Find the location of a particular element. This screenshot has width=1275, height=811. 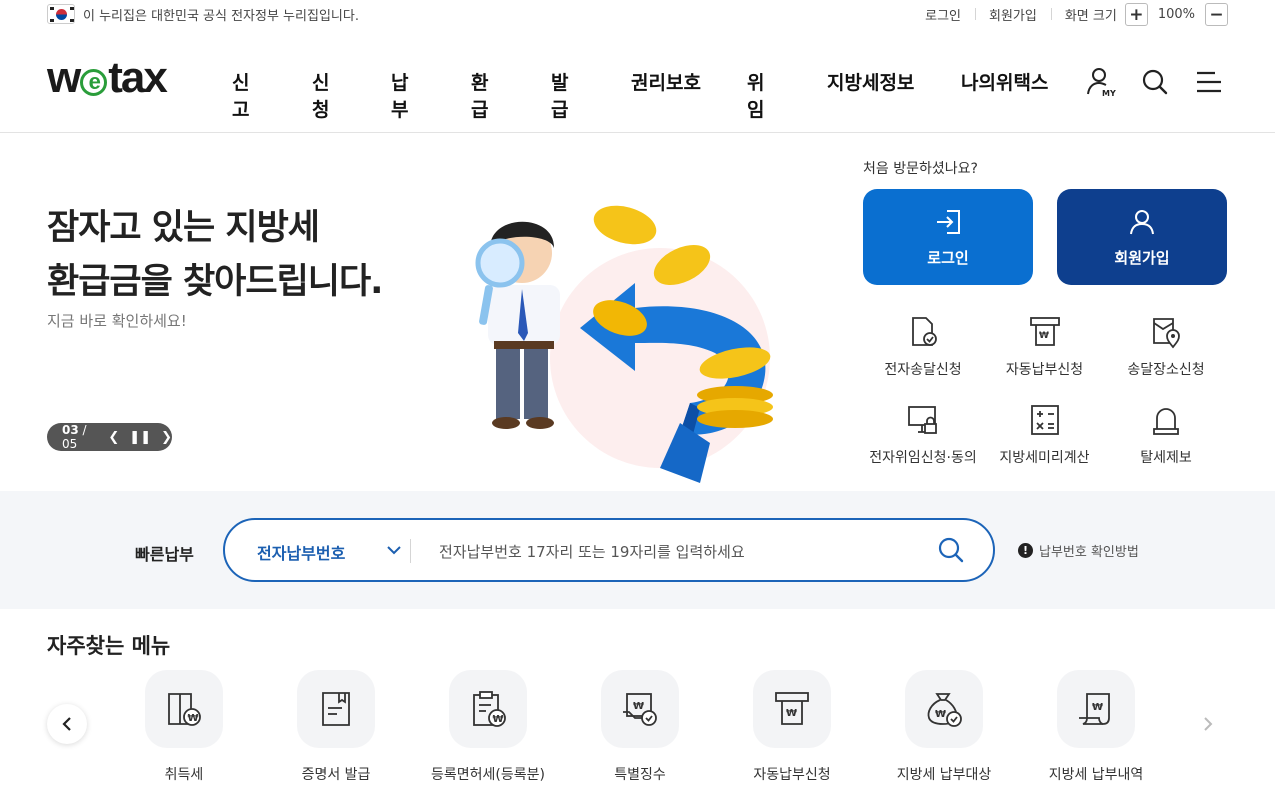

signup-button-label: 회원가입 is located at coordinates (1142, 257).